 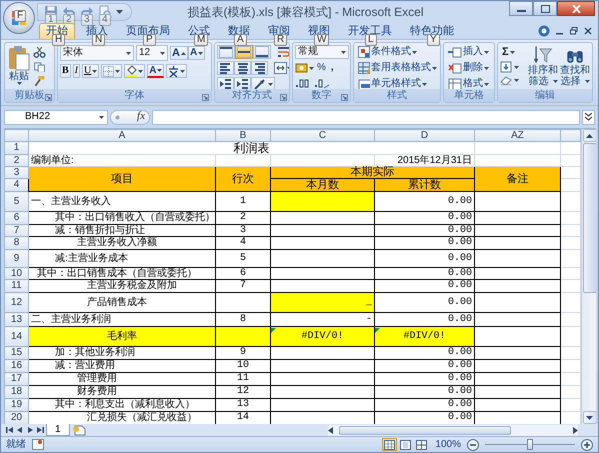 I want to click on header-cell: 项目, so click(x=122, y=179).